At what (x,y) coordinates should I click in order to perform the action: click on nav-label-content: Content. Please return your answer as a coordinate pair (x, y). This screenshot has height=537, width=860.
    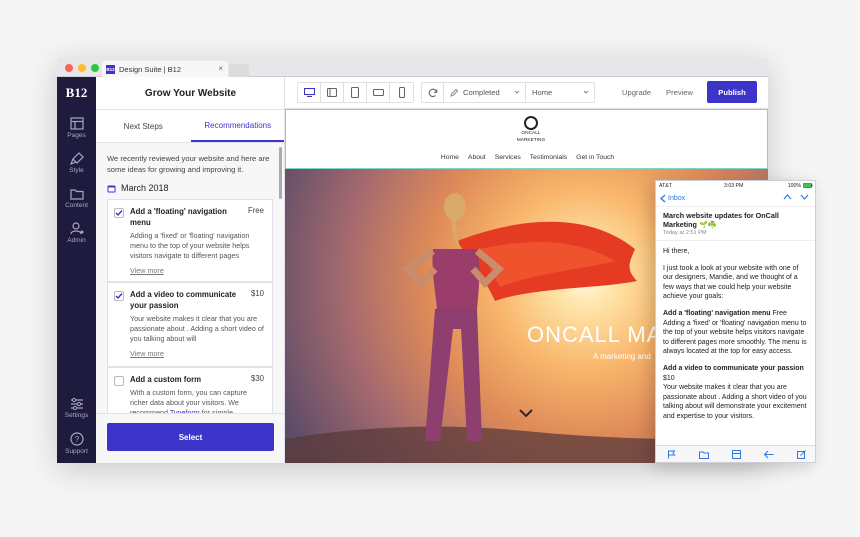
    Looking at the image, I should click on (76, 205).